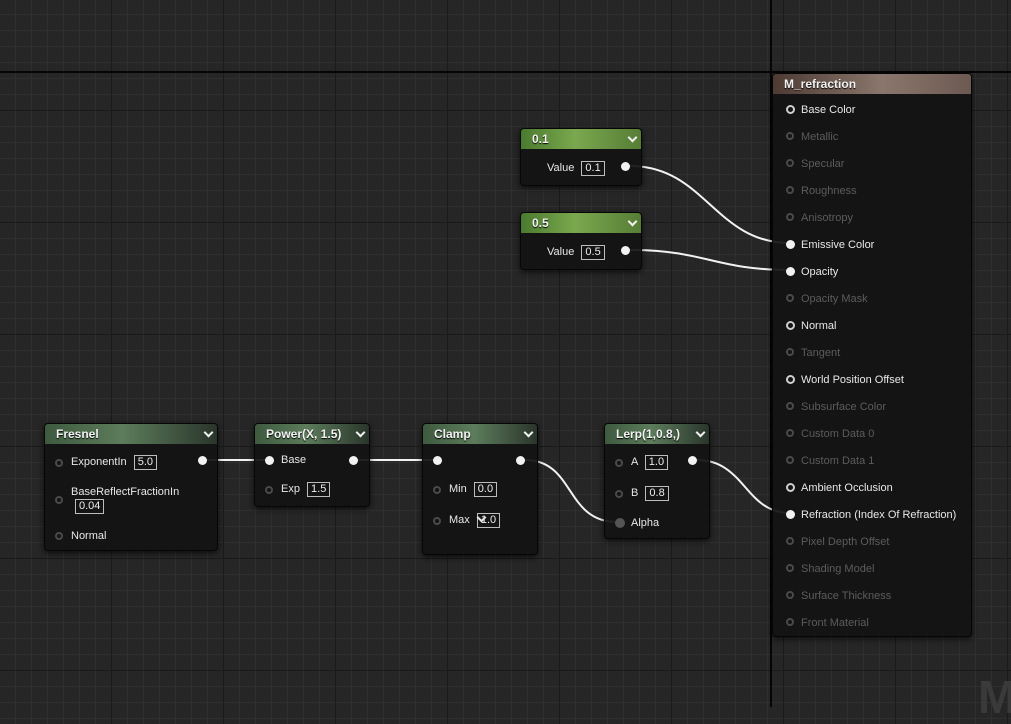 Image resolution: width=1011 pixels, height=724 pixels. What do you see at coordinates (656, 462) in the screenshot?
I see `a-field: 1.0` at bounding box center [656, 462].